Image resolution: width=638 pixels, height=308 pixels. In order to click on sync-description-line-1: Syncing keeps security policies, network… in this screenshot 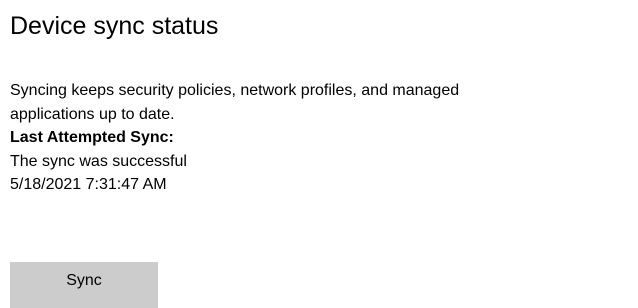, I will do `click(235, 90)`.